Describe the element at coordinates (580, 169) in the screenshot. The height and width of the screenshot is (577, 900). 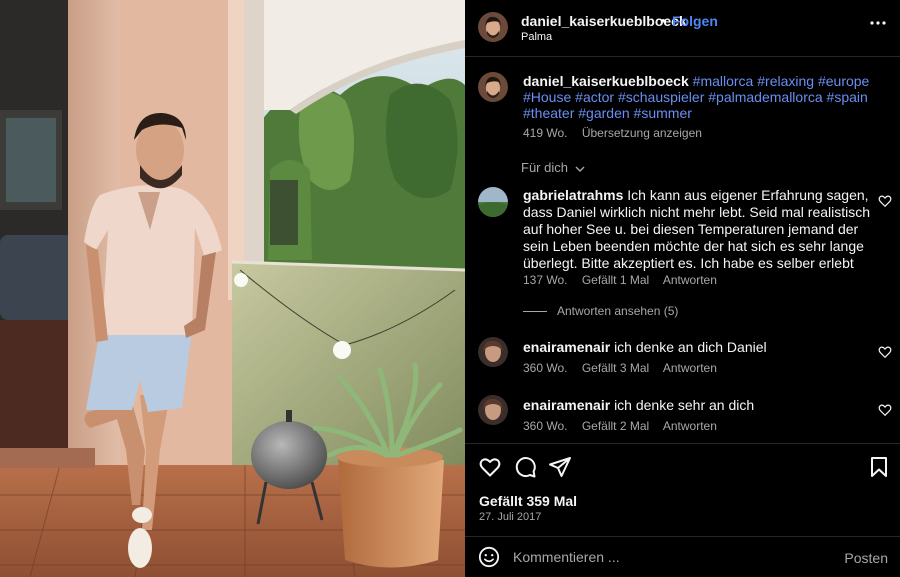
I see `chevron-down-icon` at that location.